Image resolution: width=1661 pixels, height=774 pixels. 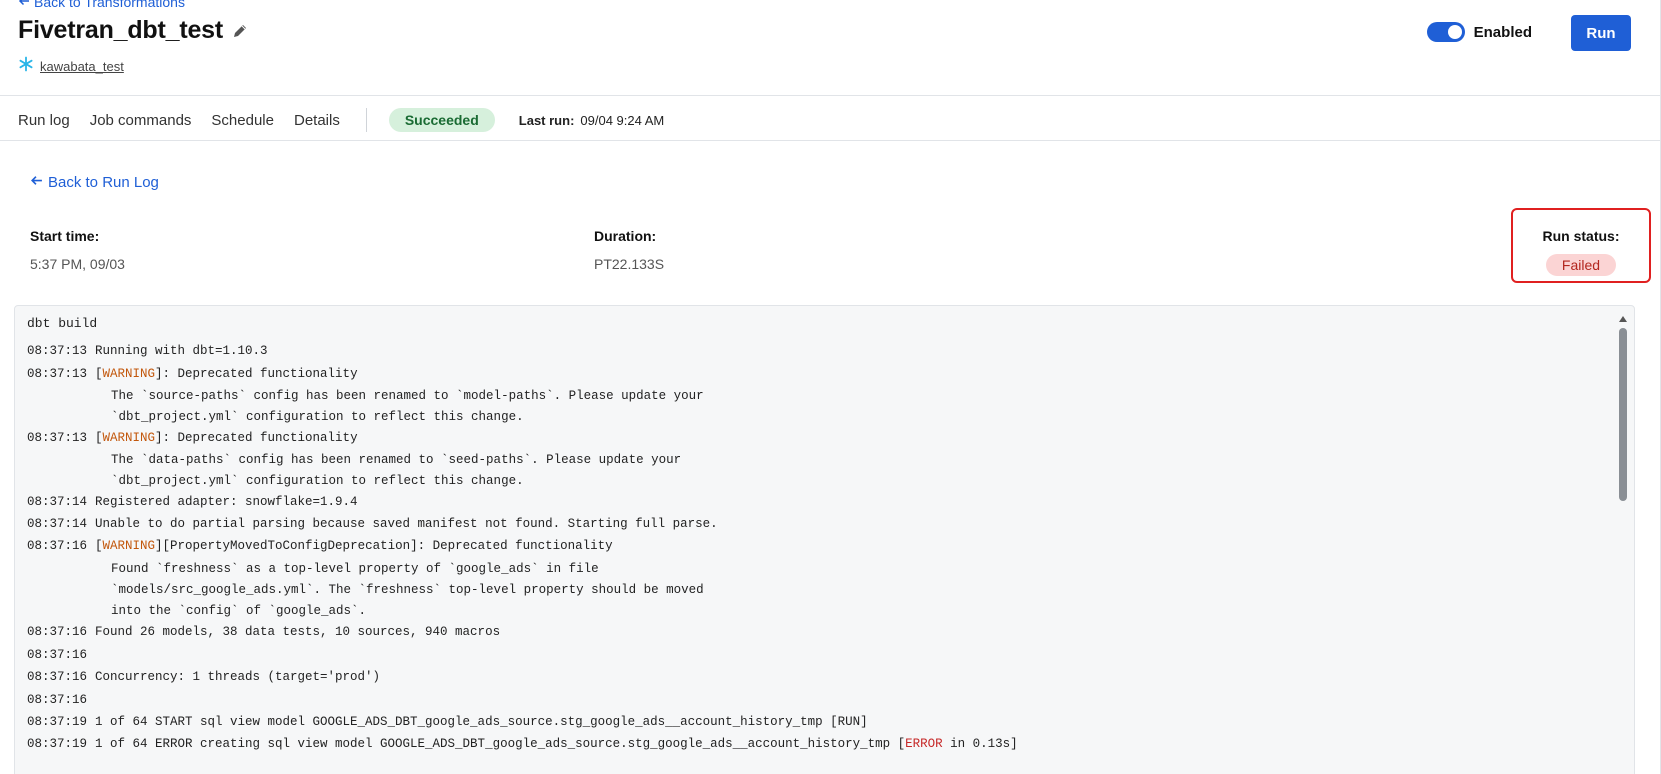 I want to click on back-to-transformations-label: Back to Transformations, so click(x=109, y=5).